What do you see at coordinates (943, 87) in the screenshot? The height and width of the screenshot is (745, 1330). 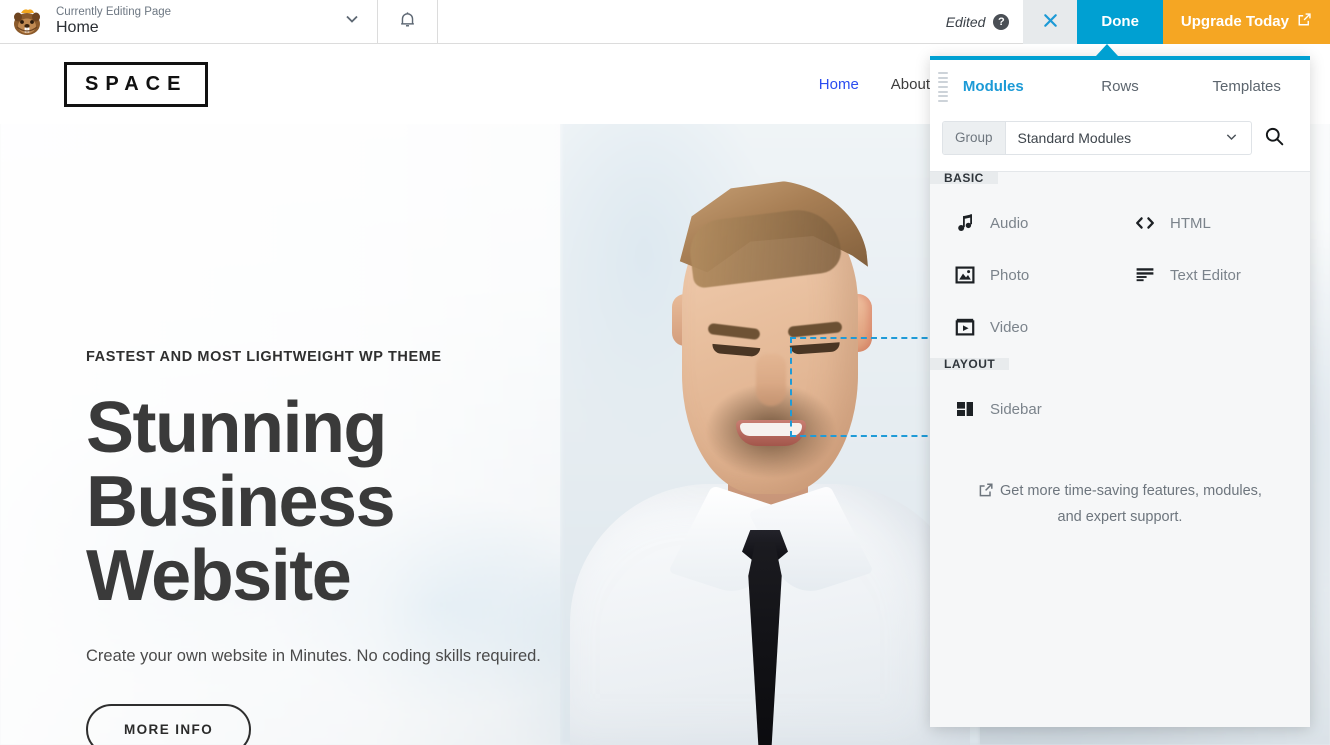 I see `drag-grip-icon` at bounding box center [943, 87].